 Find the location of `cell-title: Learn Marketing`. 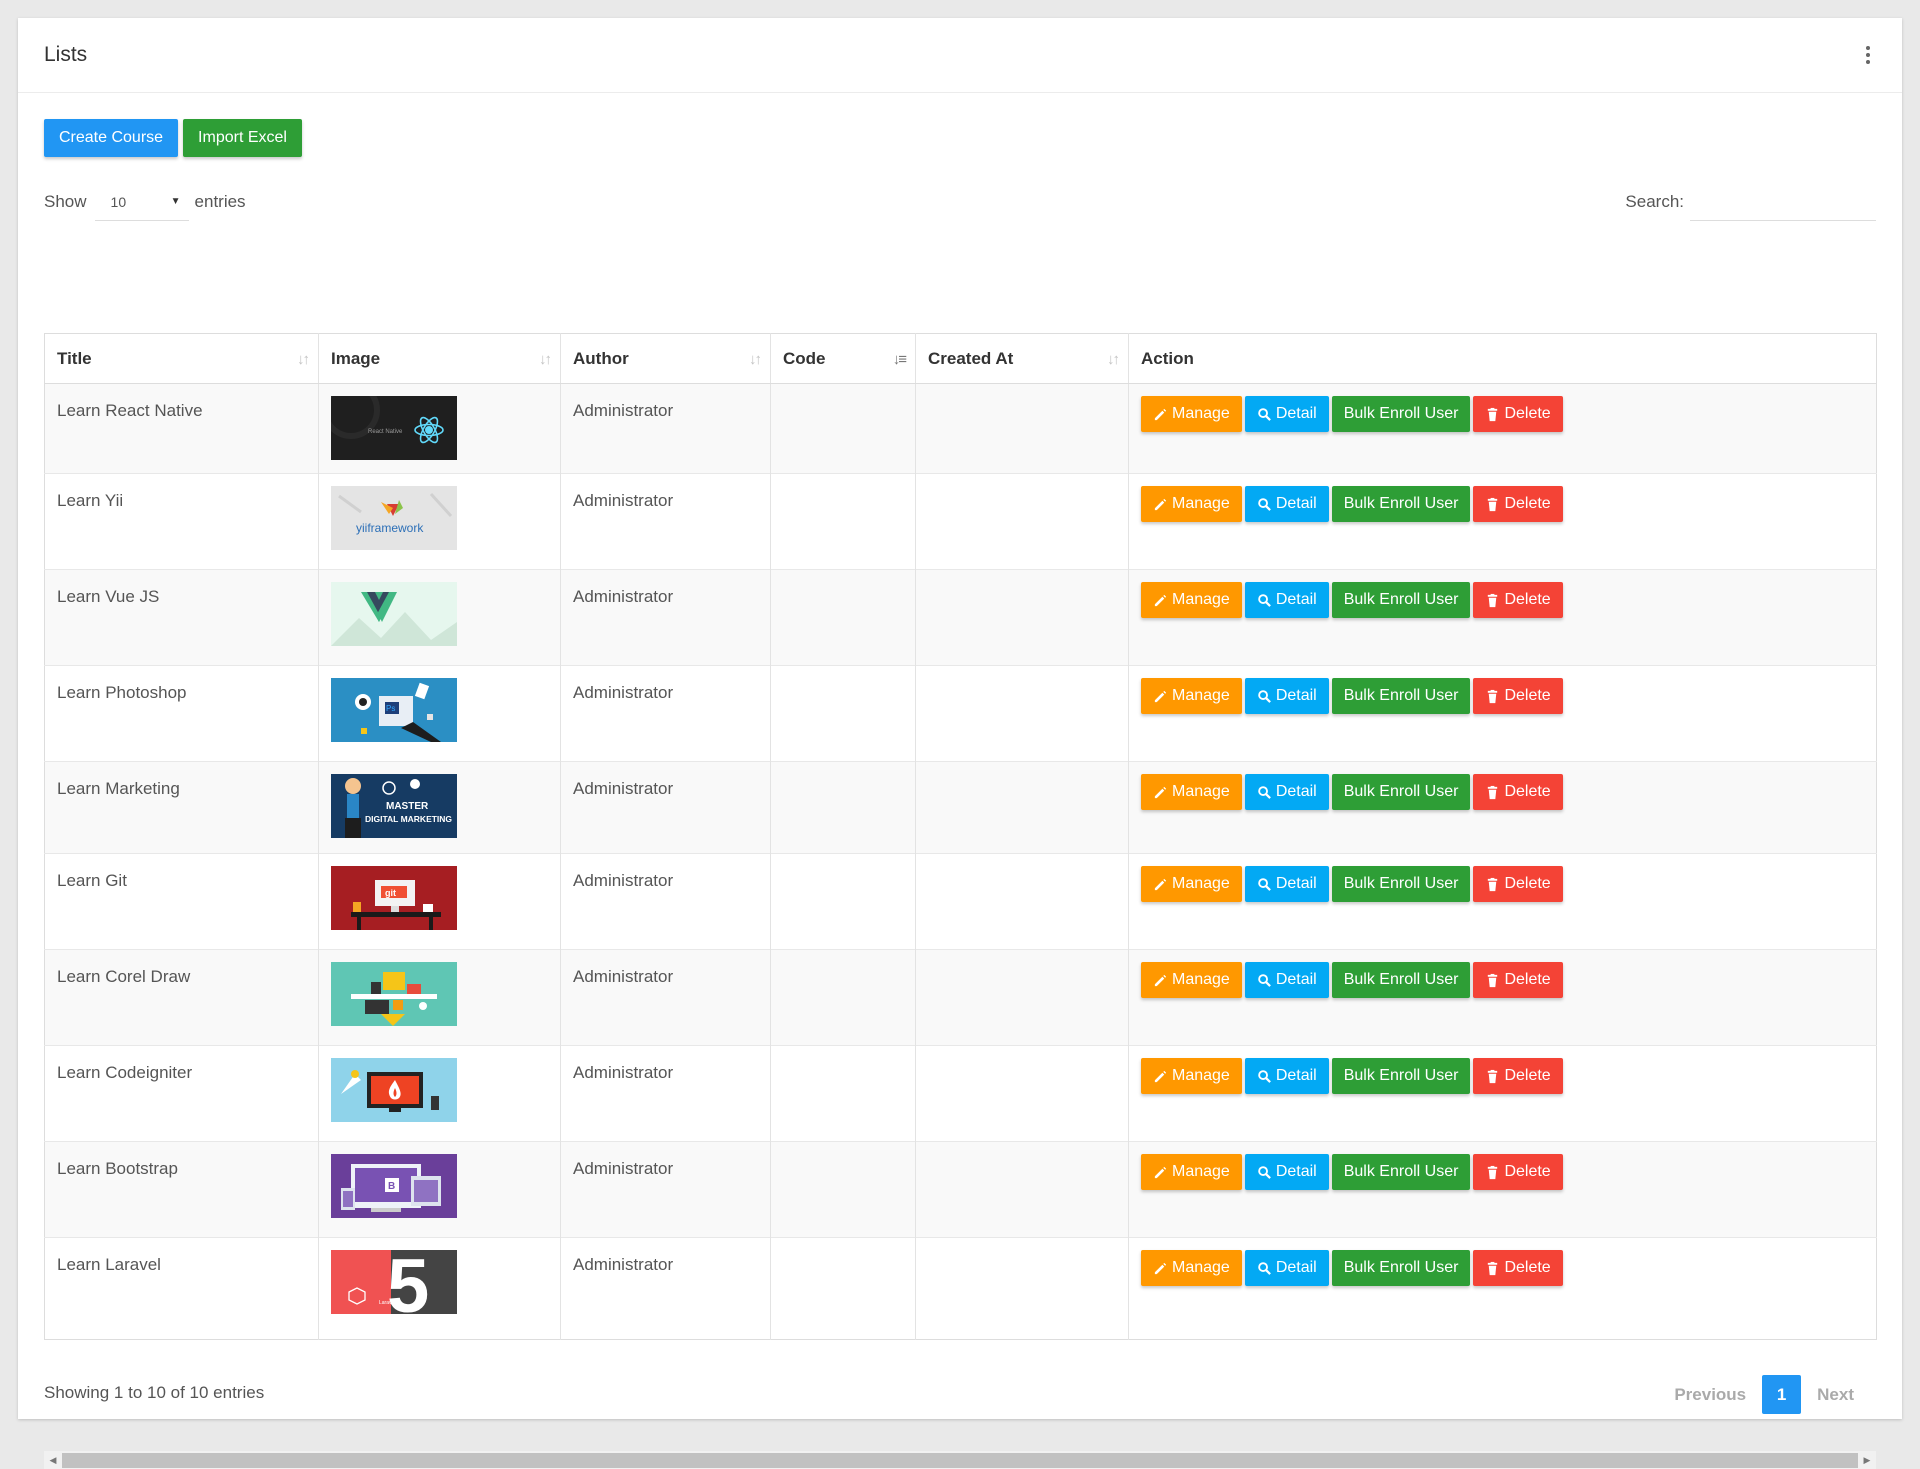

cell-title: Learn Marketing is located at coordinates (181, 807).